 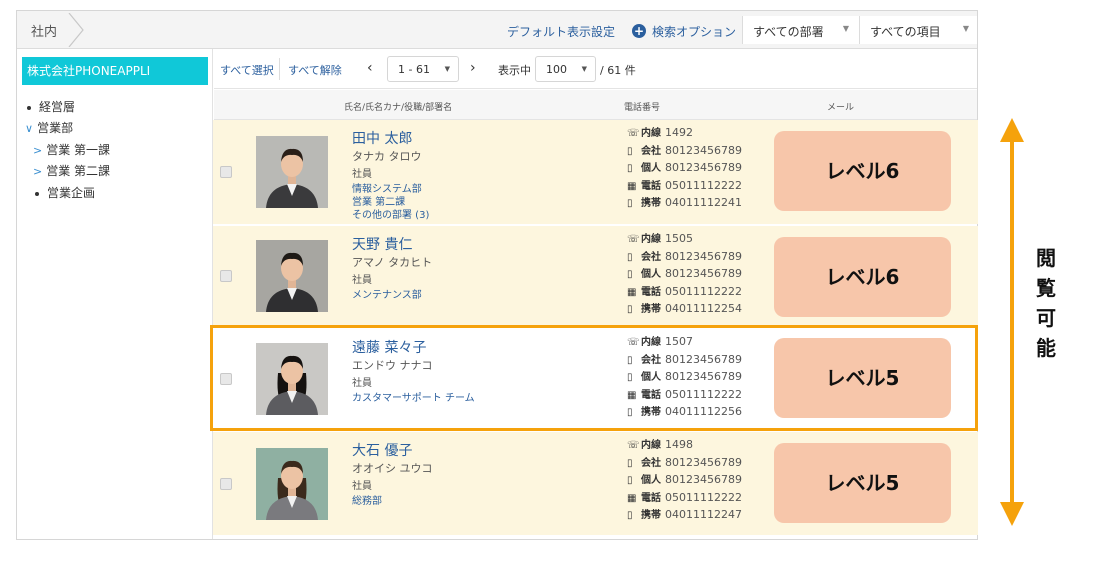 What do you see at coordinates (382, 450) in the screenshot?
I see `contact-name: 大石 優子` at bounding box center [382, 450].